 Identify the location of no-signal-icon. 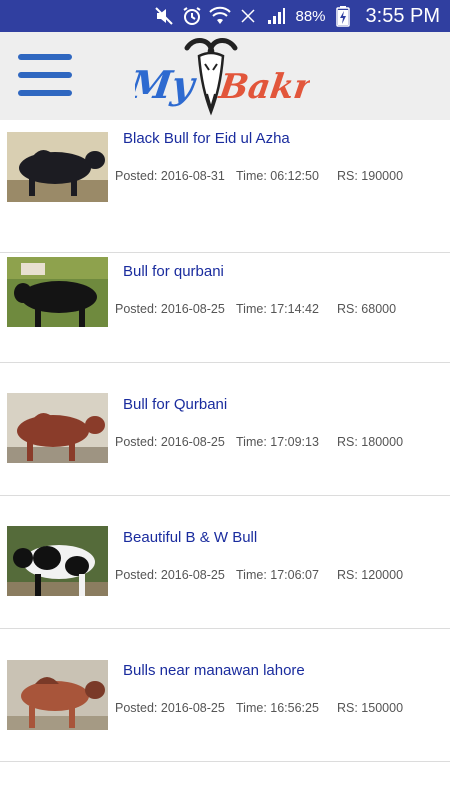
(248, 16).